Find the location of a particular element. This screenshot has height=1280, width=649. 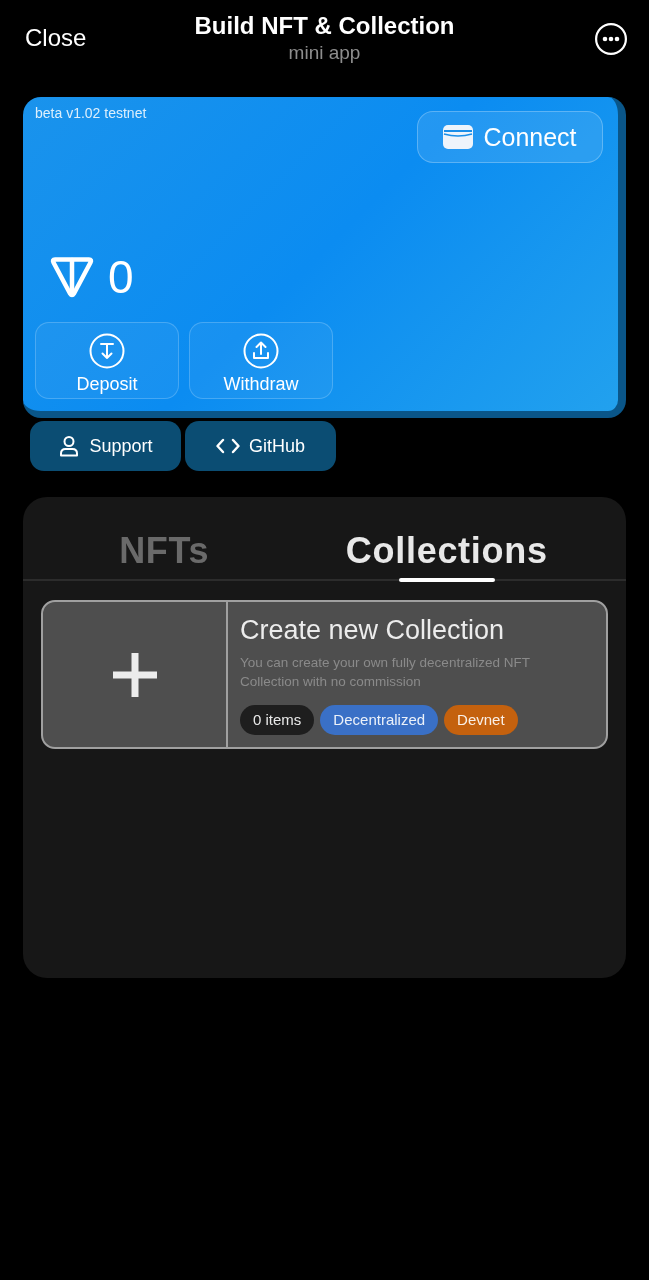

tag: Devnet is located at coordinates (481, 720).